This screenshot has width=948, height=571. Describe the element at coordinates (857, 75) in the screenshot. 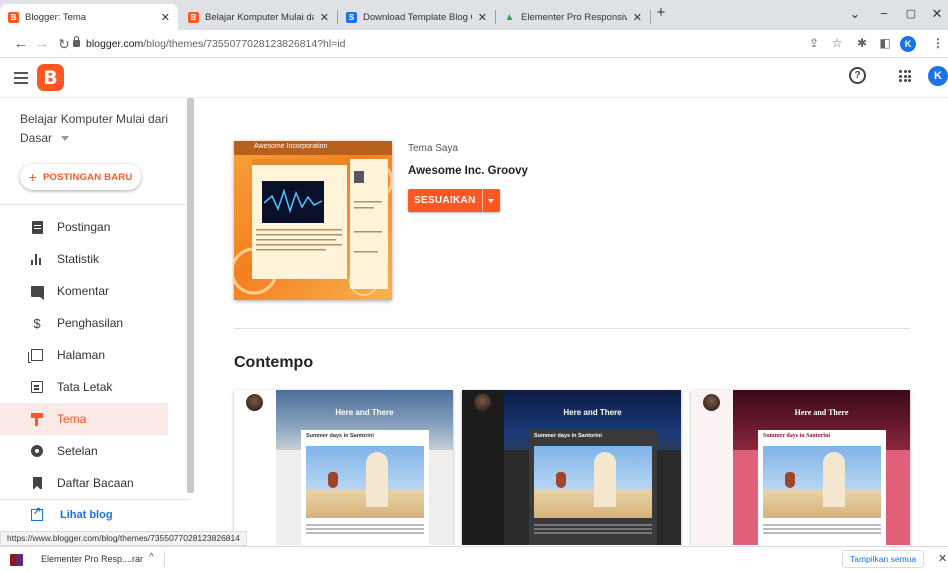

I see `help-icon: ?` at that location.